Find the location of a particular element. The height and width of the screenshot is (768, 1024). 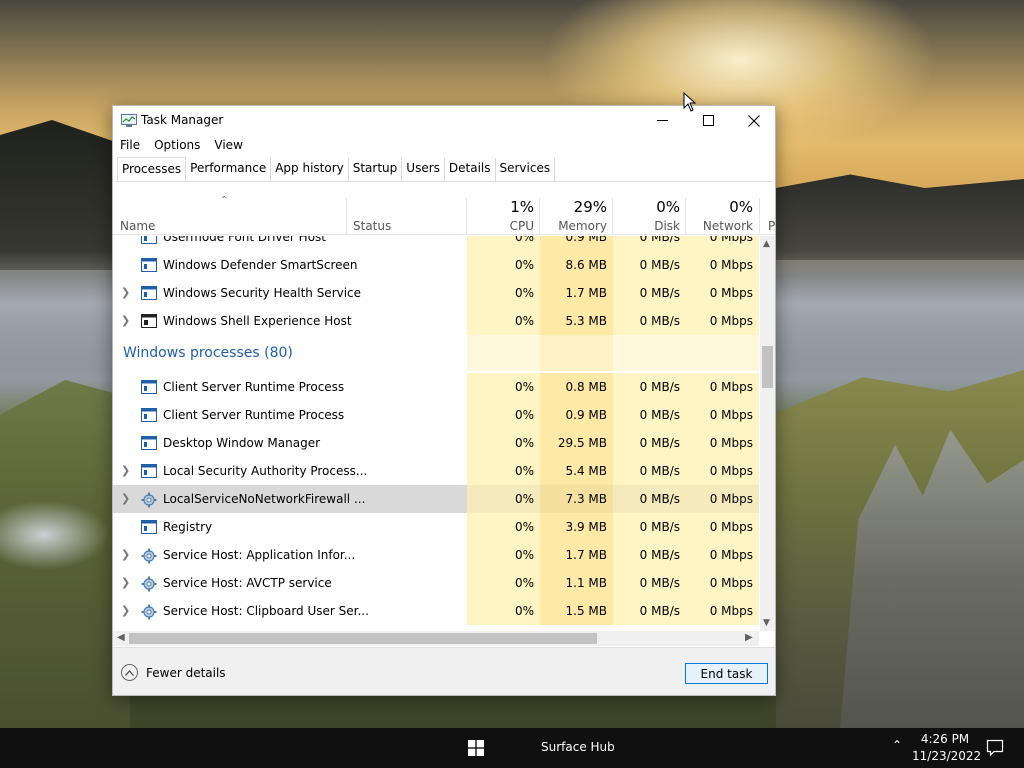

minimize-button is located at coordinates (662, 120).